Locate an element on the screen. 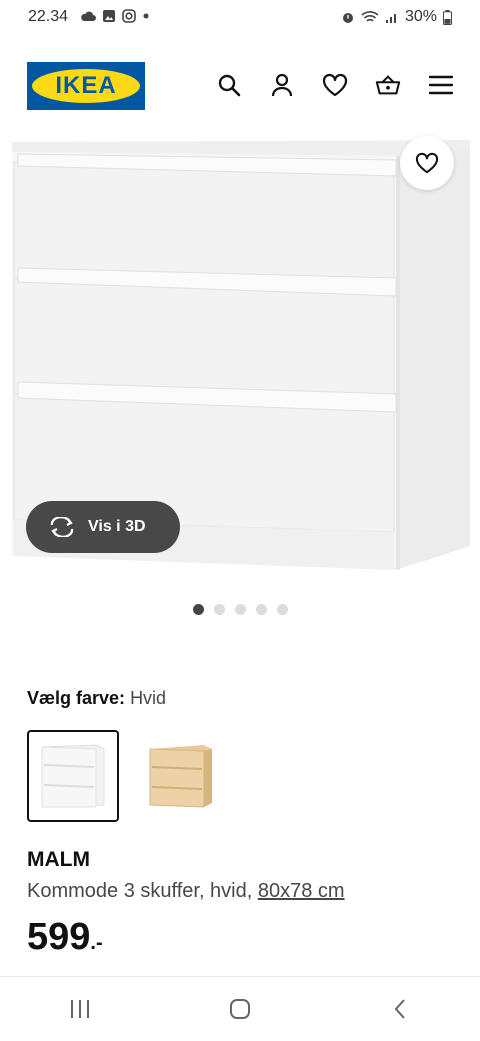 This screenshot has width=480, height=1041. home-icon is located at coordinates (240, 1009).